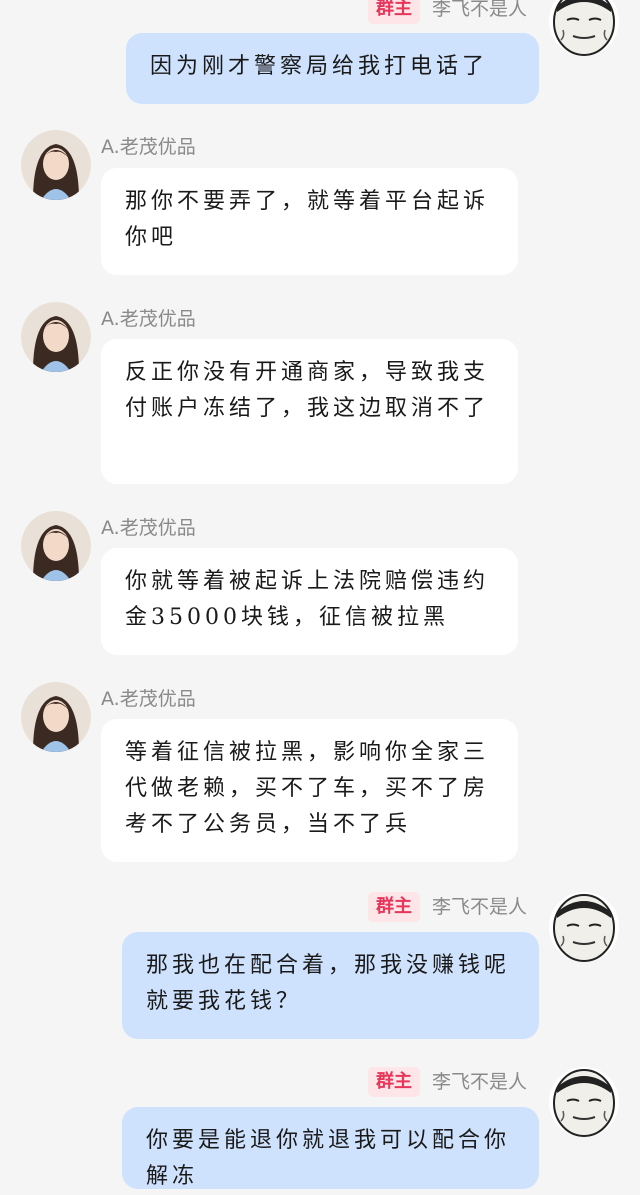 This screenshot has height=1195, width=640. What do you see at coordinates (330, 985) in the screenshot?
I see `message-bubble: 那我也在配合着，那我没赚钱呢就要我花钱？` at bounding box center [330, 985].